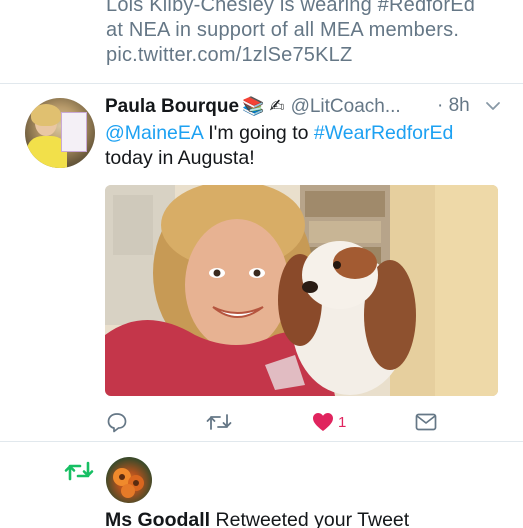 The height and width of the screenshot is (528, 523). Describe the element at coordinates (261, 422) in the screenshot. I see `tweet-actions: 1` at that location.